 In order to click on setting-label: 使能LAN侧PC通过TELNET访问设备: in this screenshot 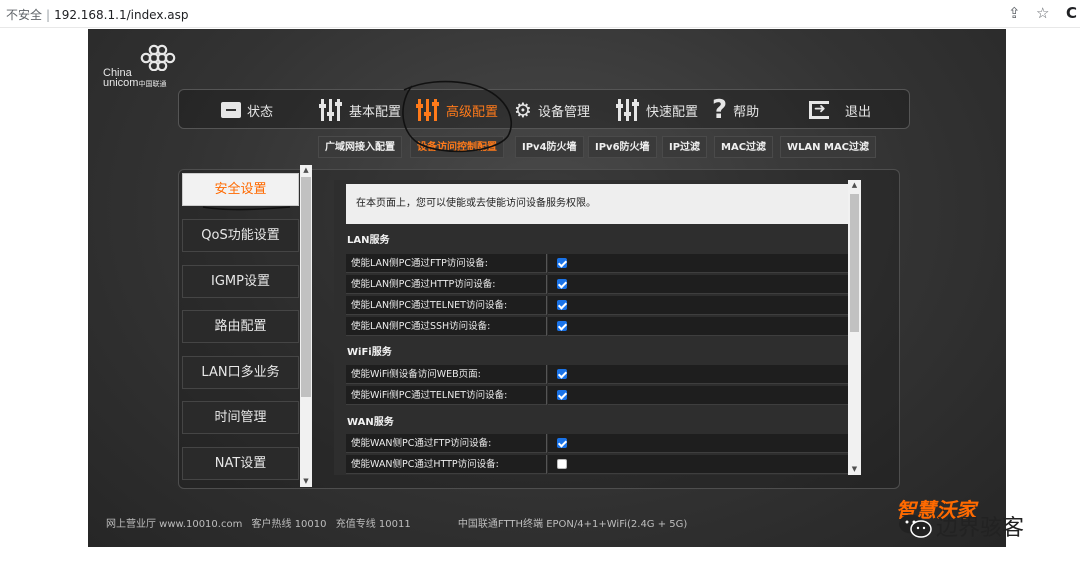, I will do `click(446, 305)`.